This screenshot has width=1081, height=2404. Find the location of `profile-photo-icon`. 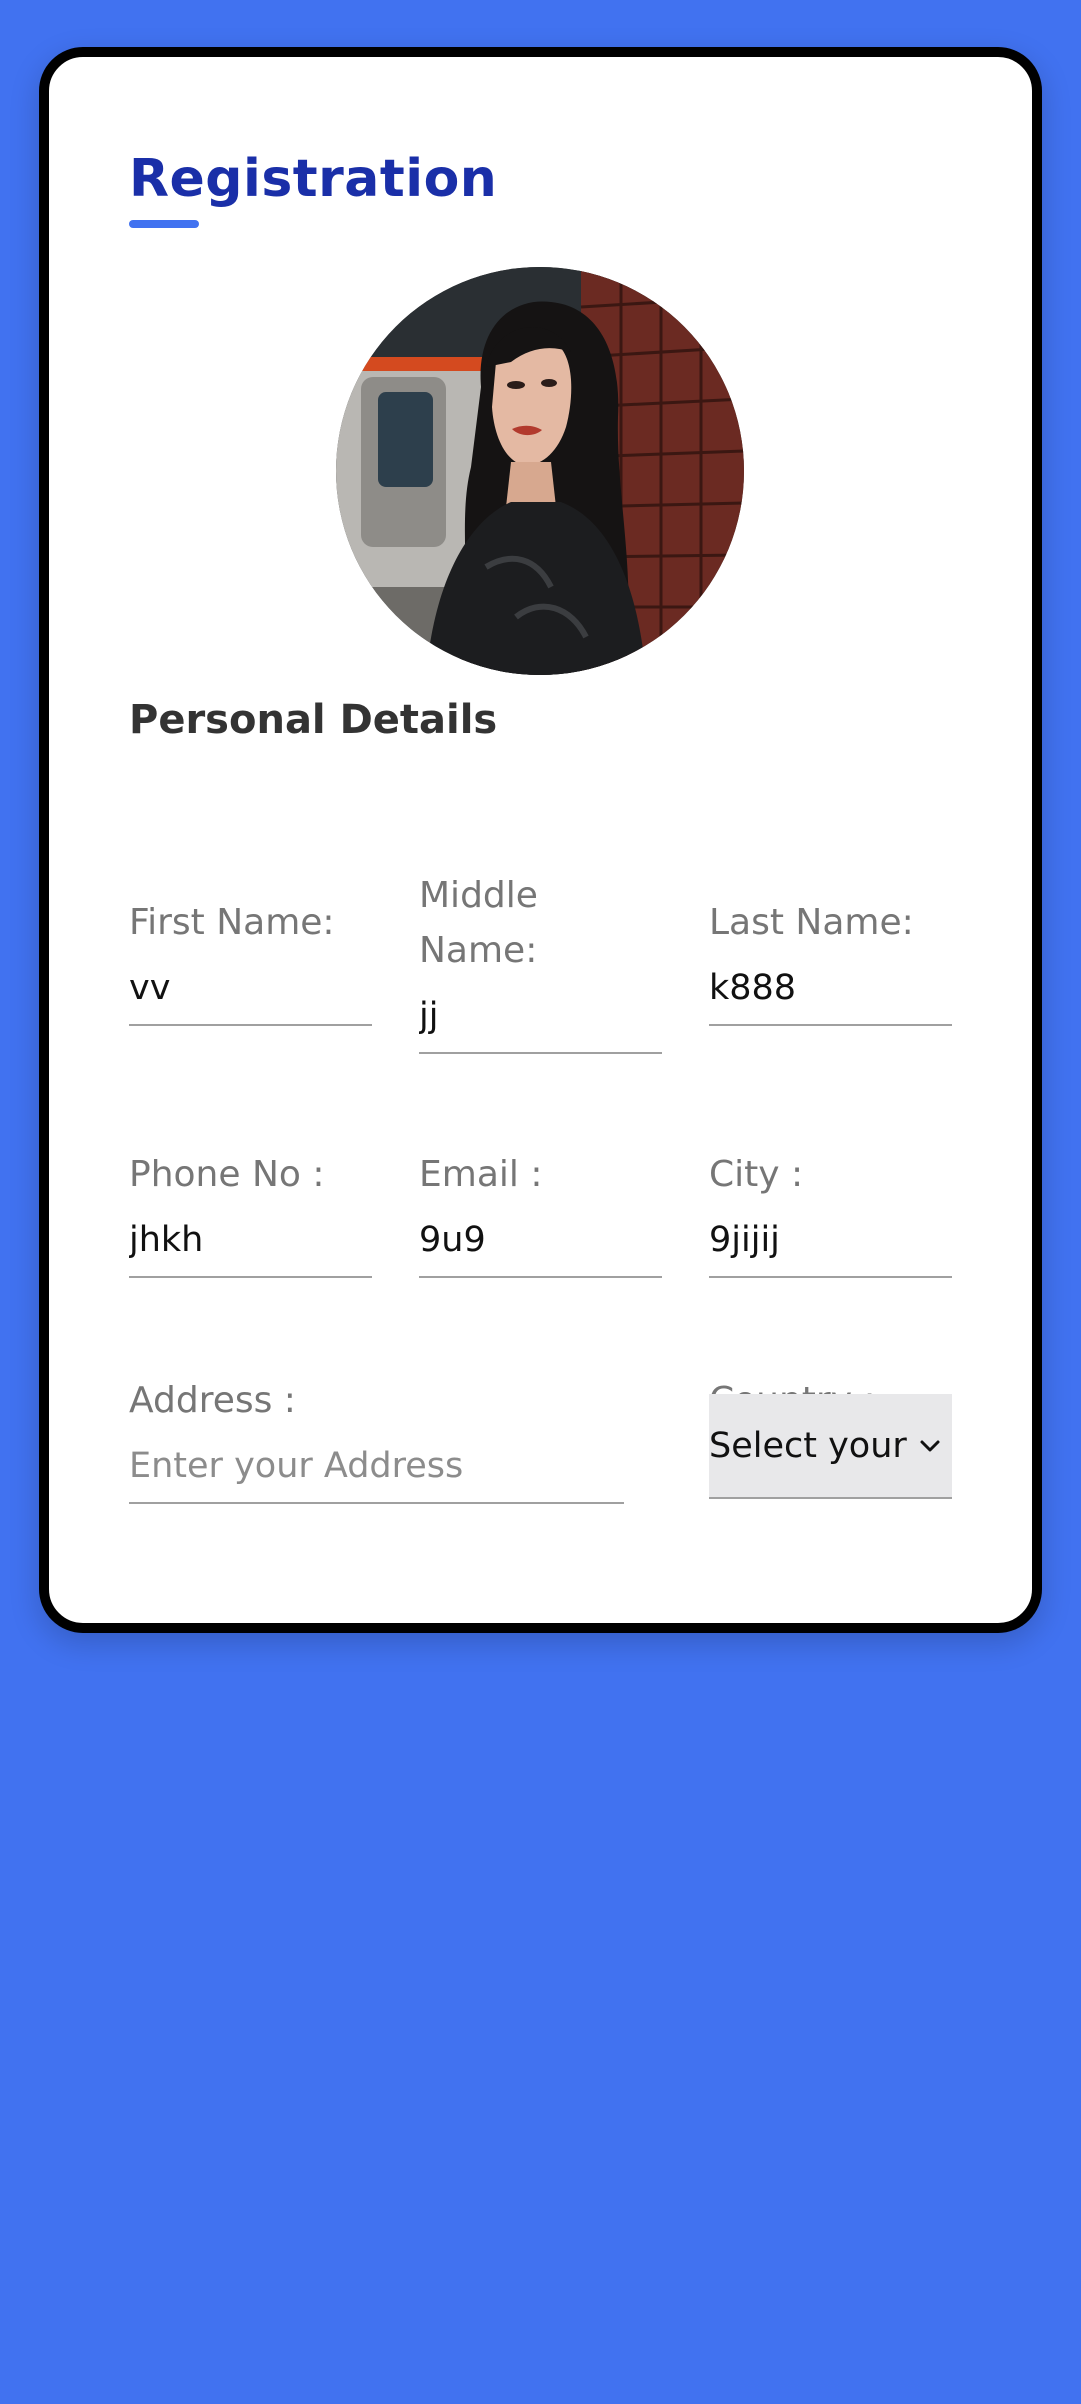

profile-photo-icon is located at coordinates (540, 471).